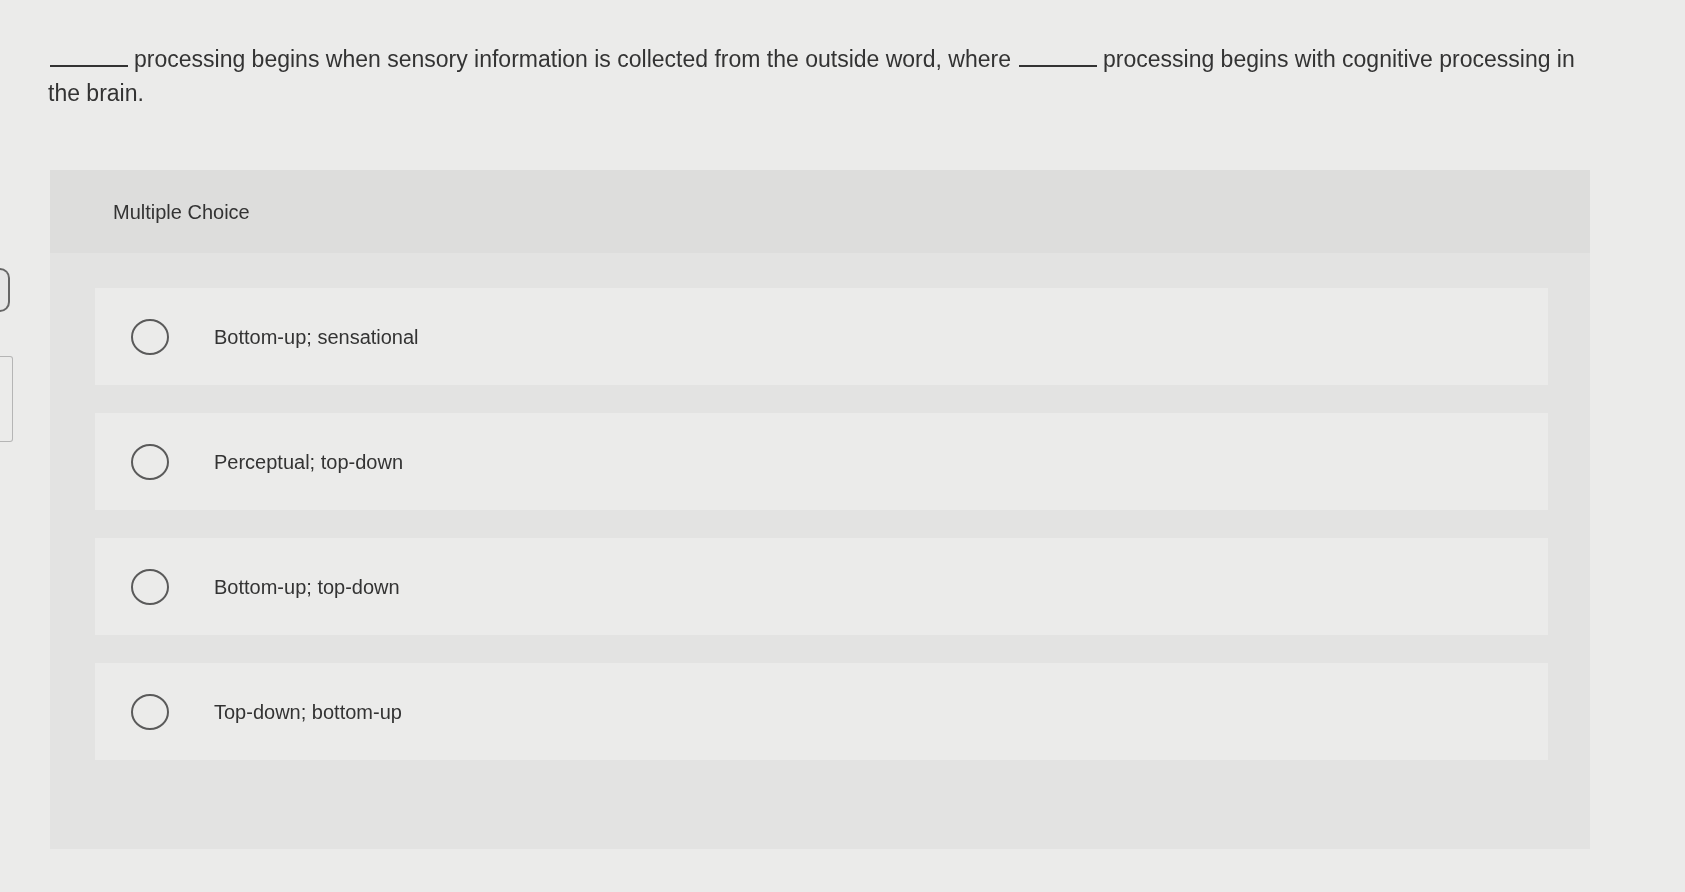 Image resolution: width=1685 pixels, height=892 pixels. I want to click on question-type-label: Multiple Choice, so click(181, 212).